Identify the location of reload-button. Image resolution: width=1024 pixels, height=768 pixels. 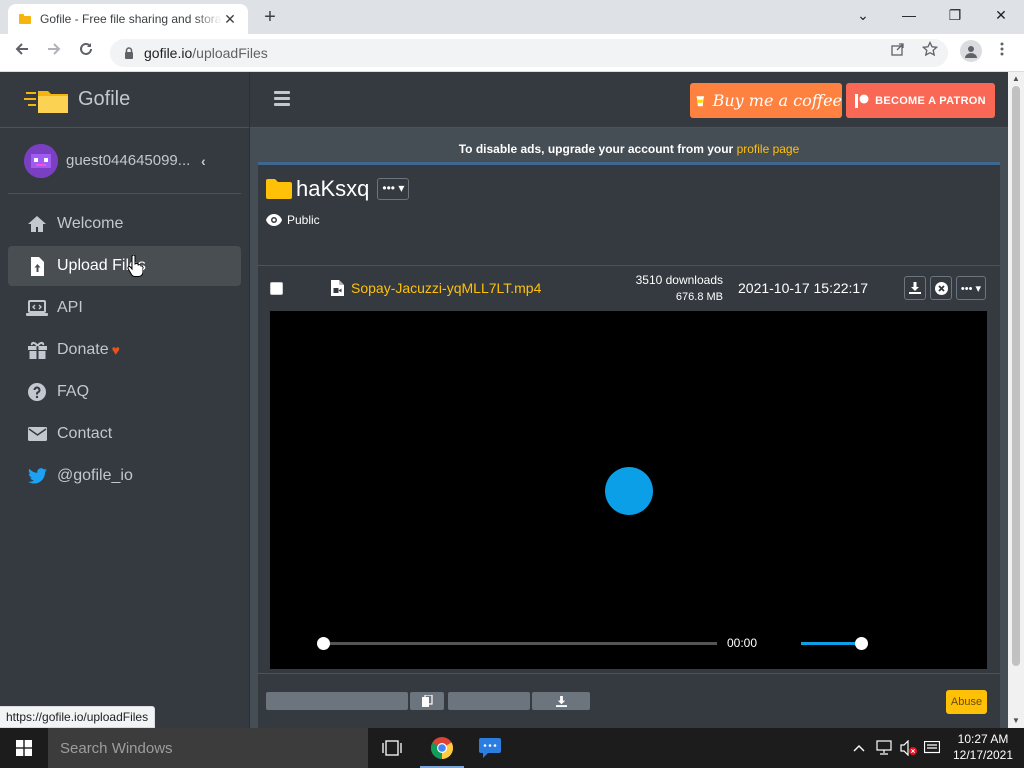
(86, 53).